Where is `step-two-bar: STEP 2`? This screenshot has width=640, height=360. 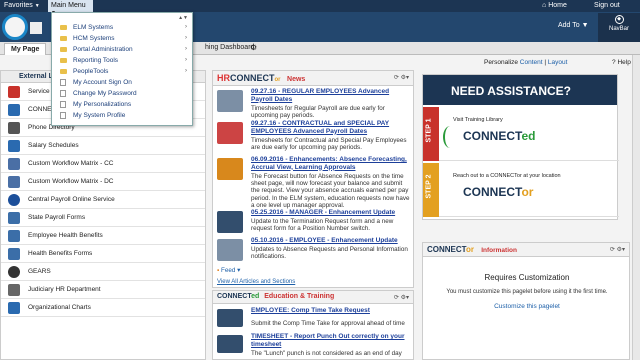 step-two-bar: STEP 2 is located at coordinates (431, 190).